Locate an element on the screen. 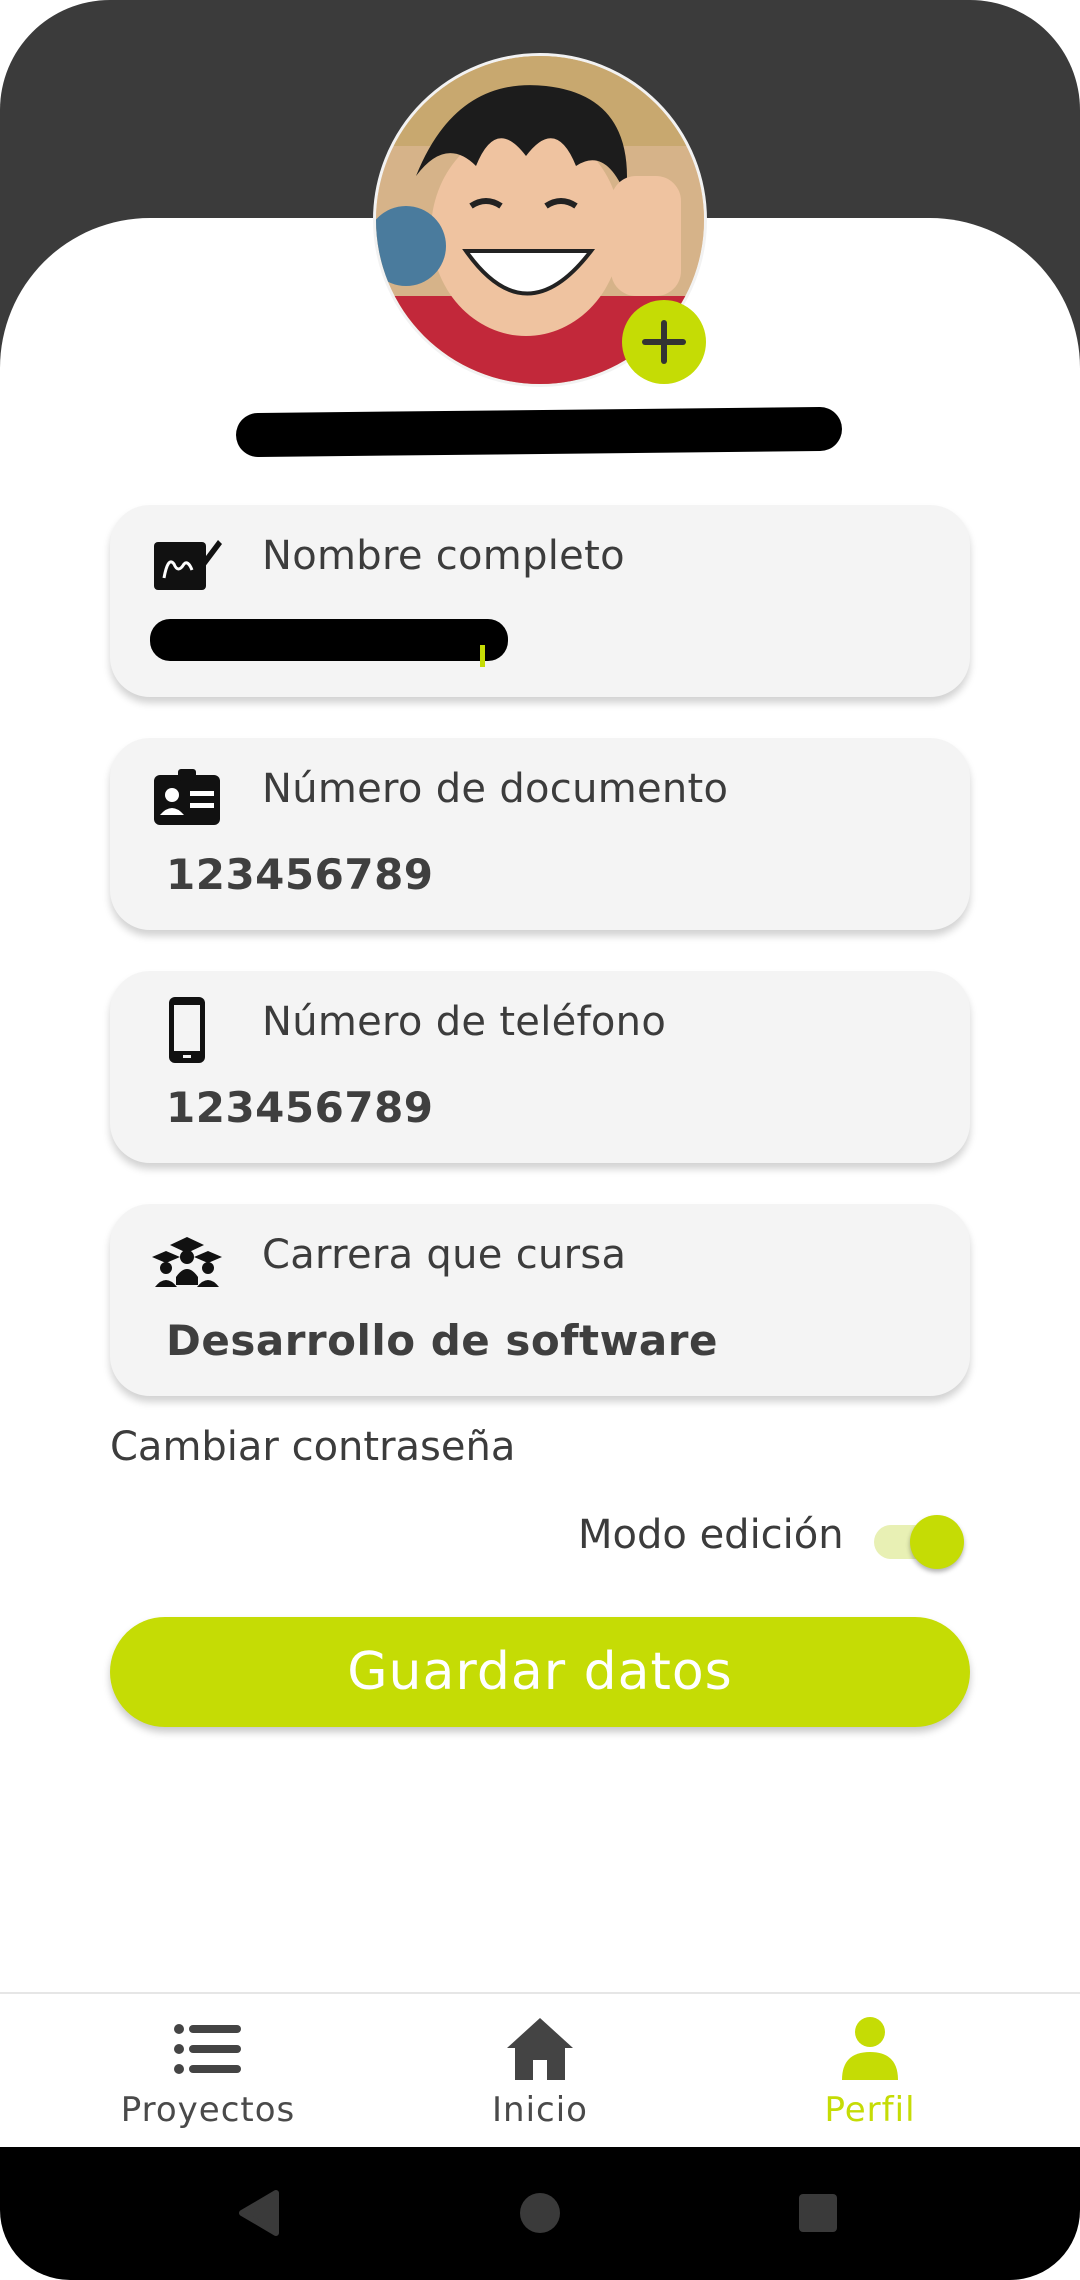  home-icon is located at coordinates (540, 2049).